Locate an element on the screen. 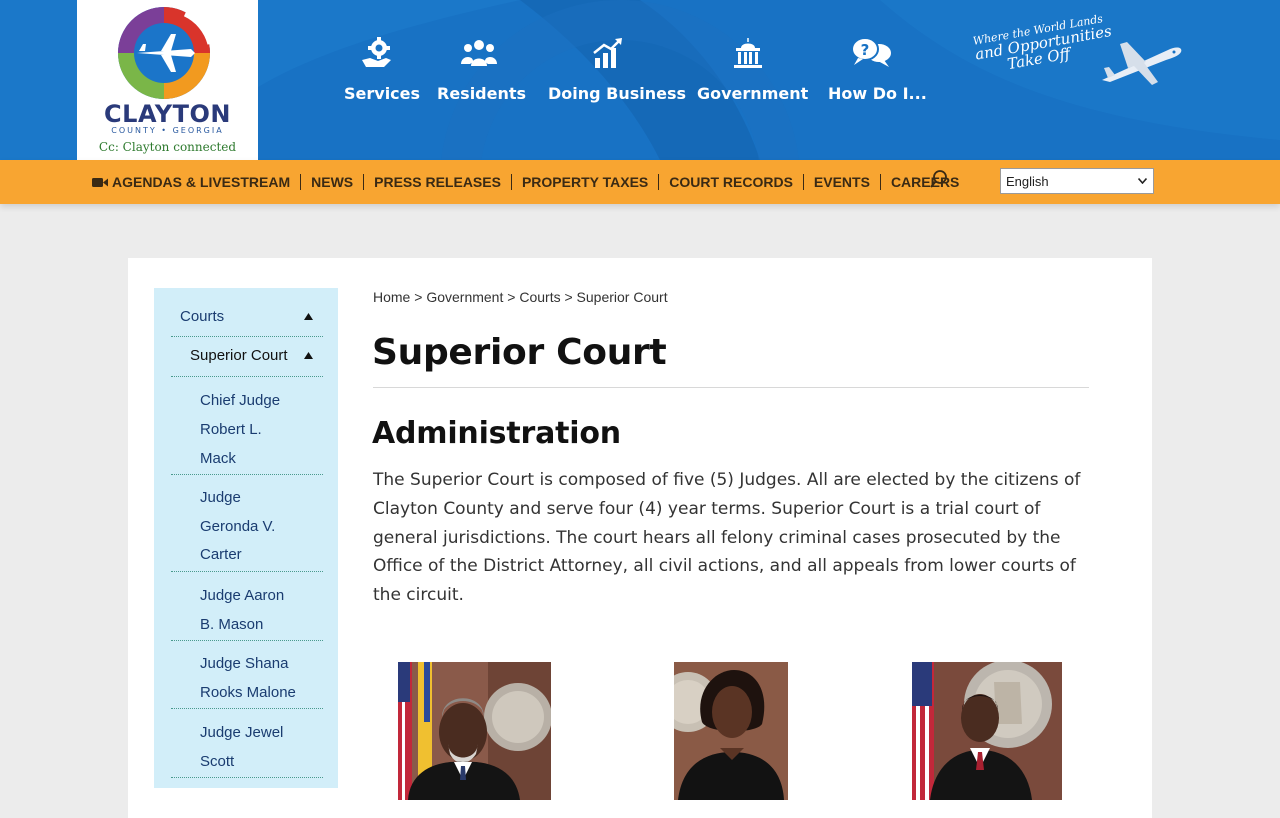  breadcrumb-courts: Courts is located at coordinates (539, 297).